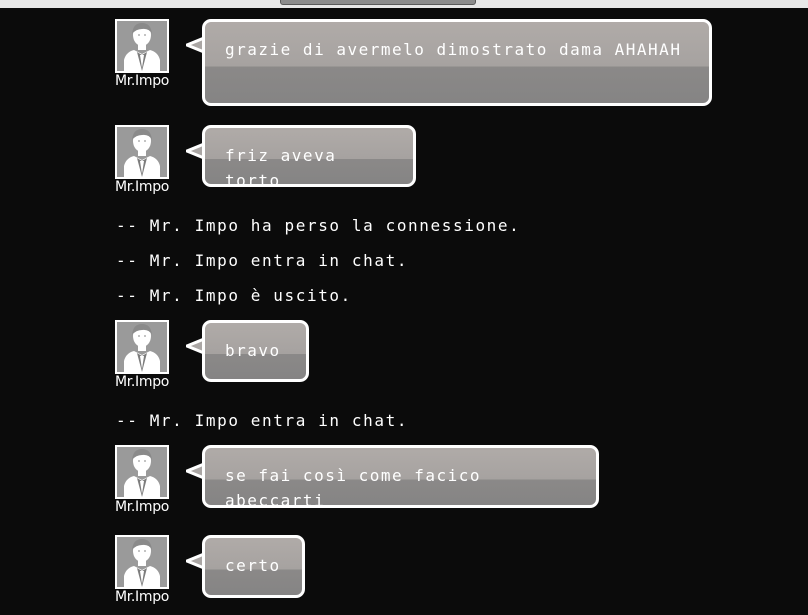 This screenshot has width=808, height=615. What do you see at coordinates (253, 566) in the screenshot?
I see `chat-bubble: certo` at bounding box center [253, 566].